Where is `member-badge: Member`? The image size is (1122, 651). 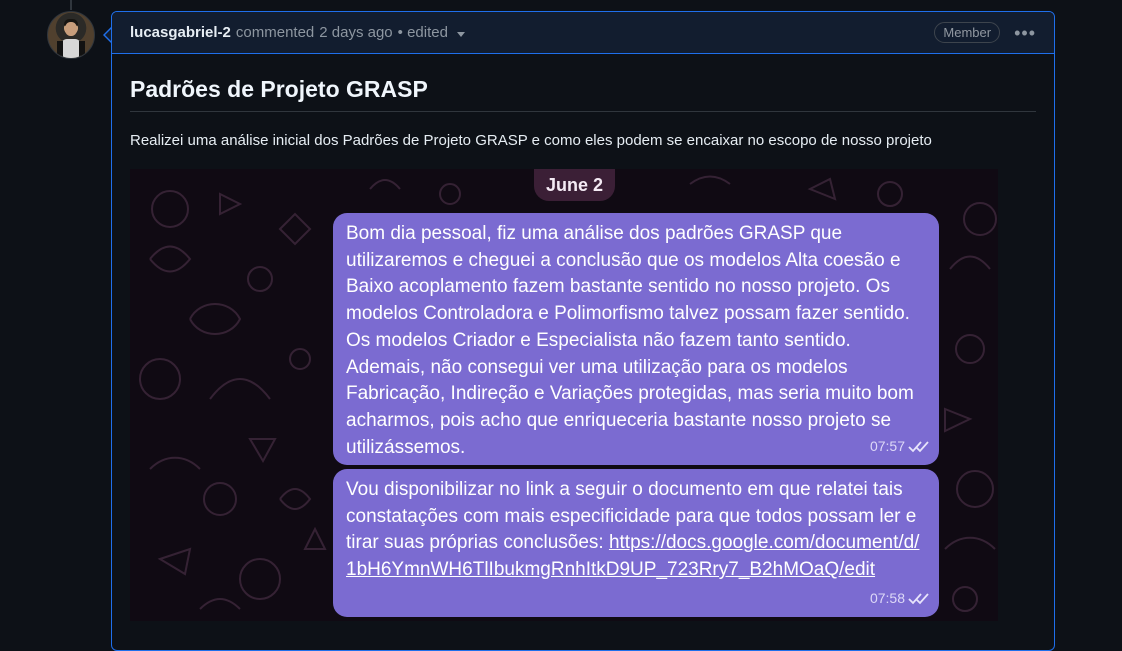 member-badge: Member is located at coordinates (967, 32).